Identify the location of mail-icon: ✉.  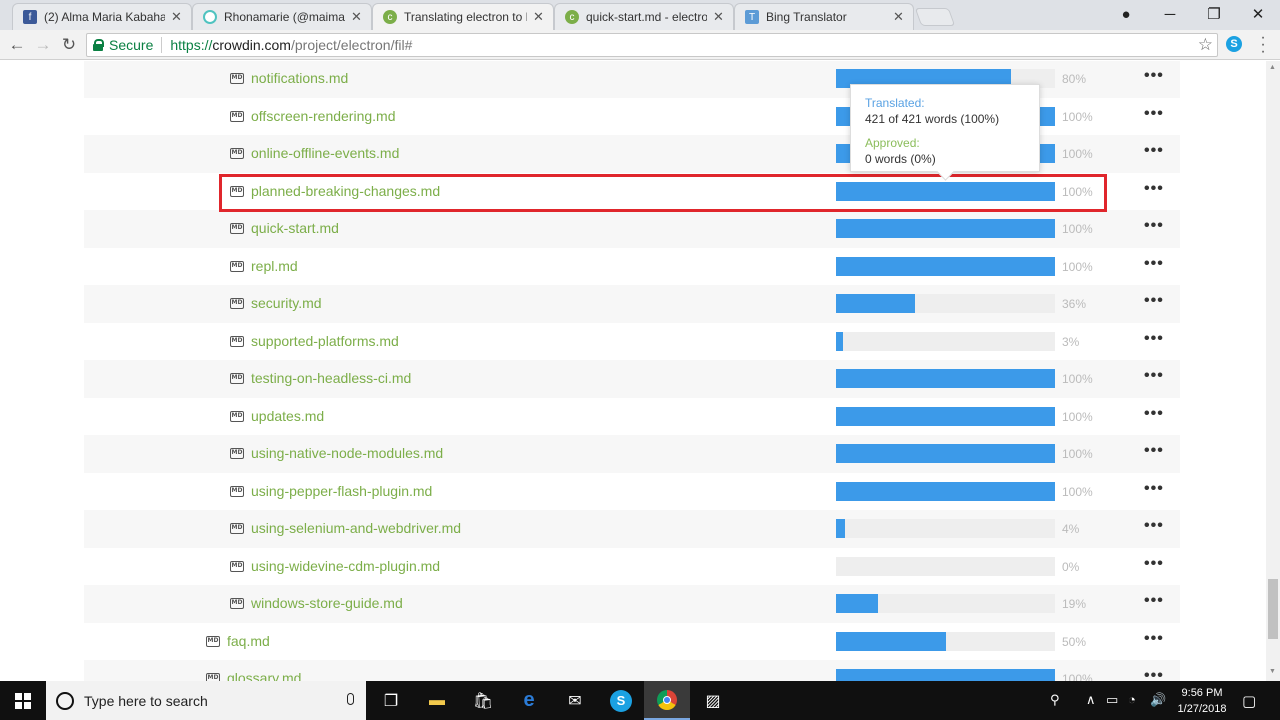
(575, 700).